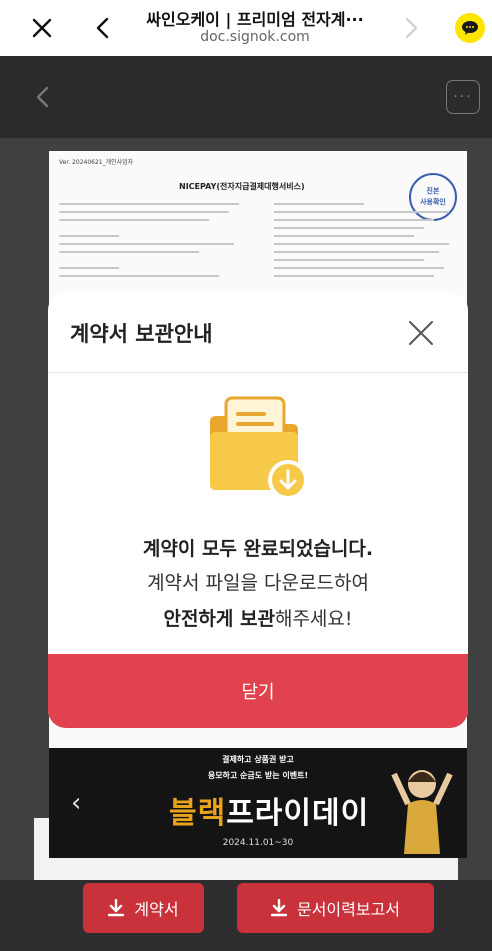  Describe the element at coordinates (141, 334) in the screenshot. I see `modal-title: 계약서 보관안내` at that location.